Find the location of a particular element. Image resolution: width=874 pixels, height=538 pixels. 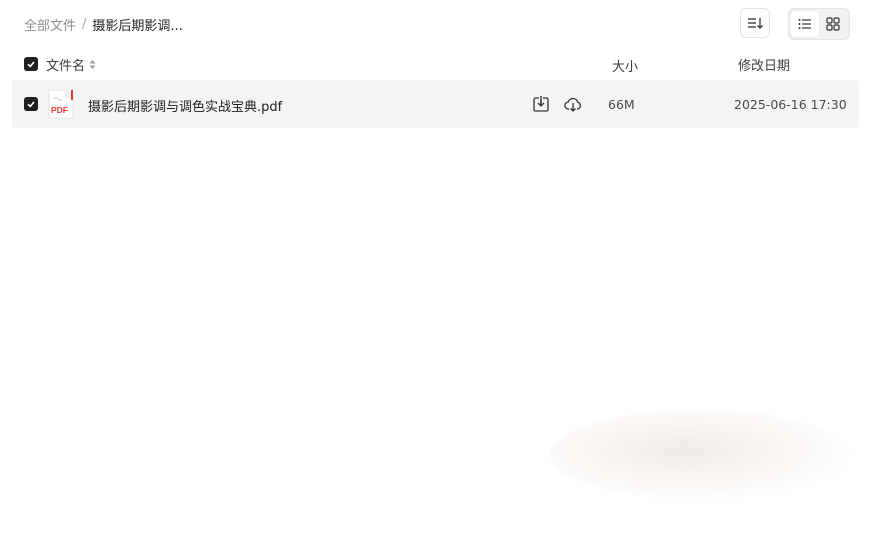

select-all-checkbox is located at coordinates (31, 64).